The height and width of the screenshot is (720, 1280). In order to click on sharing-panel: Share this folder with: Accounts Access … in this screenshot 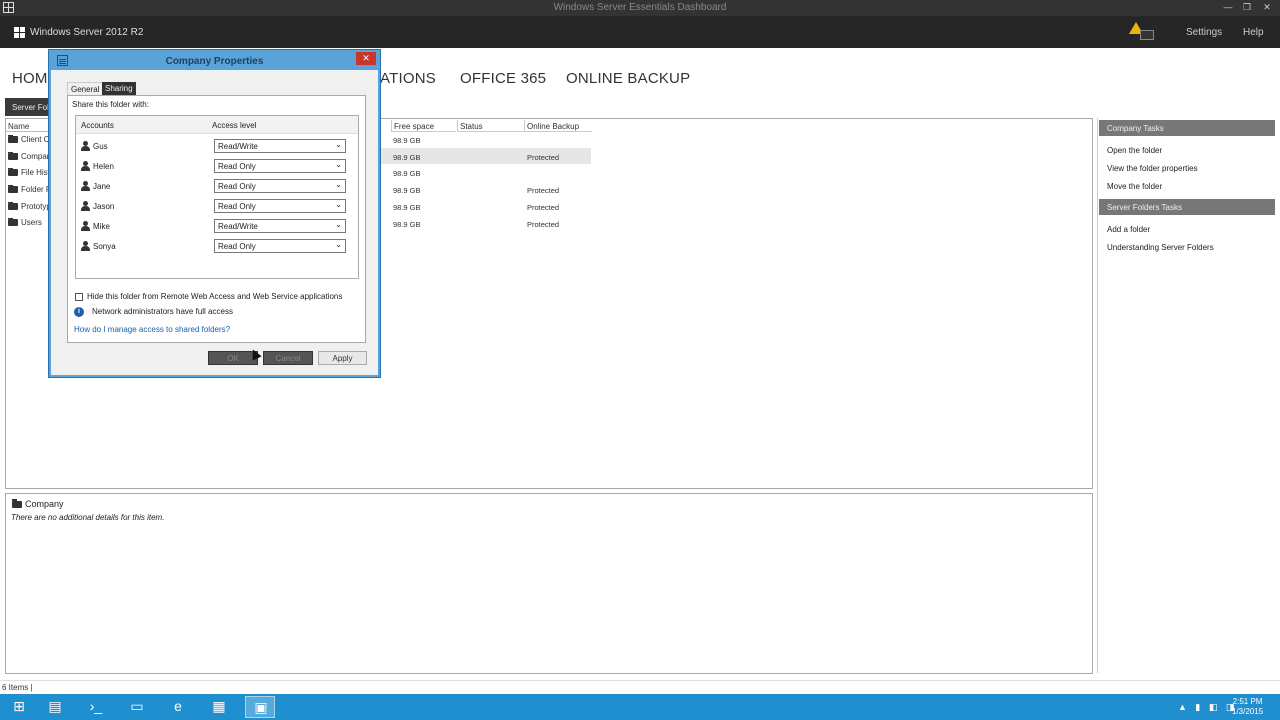, I will do `click(216, 219)`.